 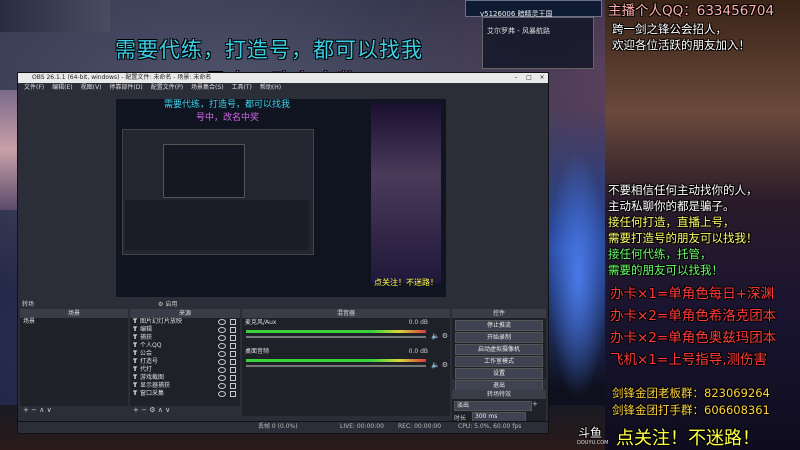 I want to click on menu-view: 视图(V), so click(x=91, y=87).